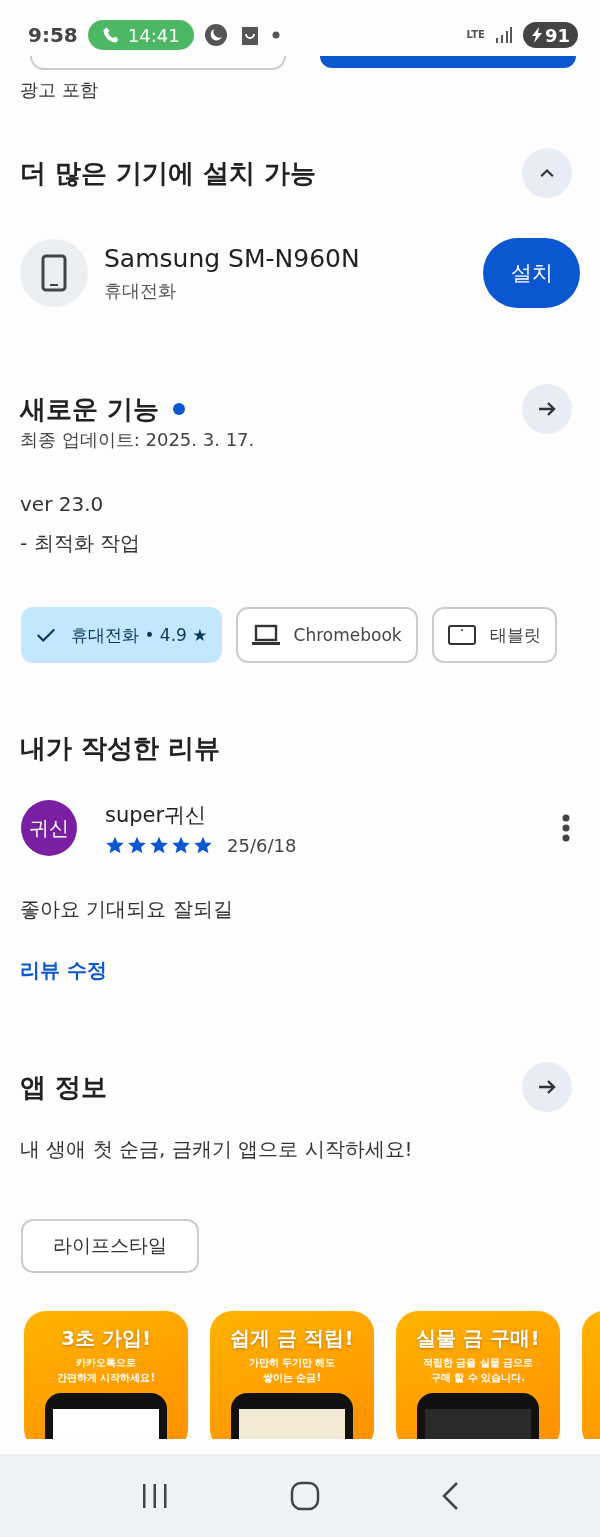  What do you see at coordinates (106, 1338) in the screenshot?
I see `screenshot-title: 3초 가입!` at bounding box center [106, 1338].